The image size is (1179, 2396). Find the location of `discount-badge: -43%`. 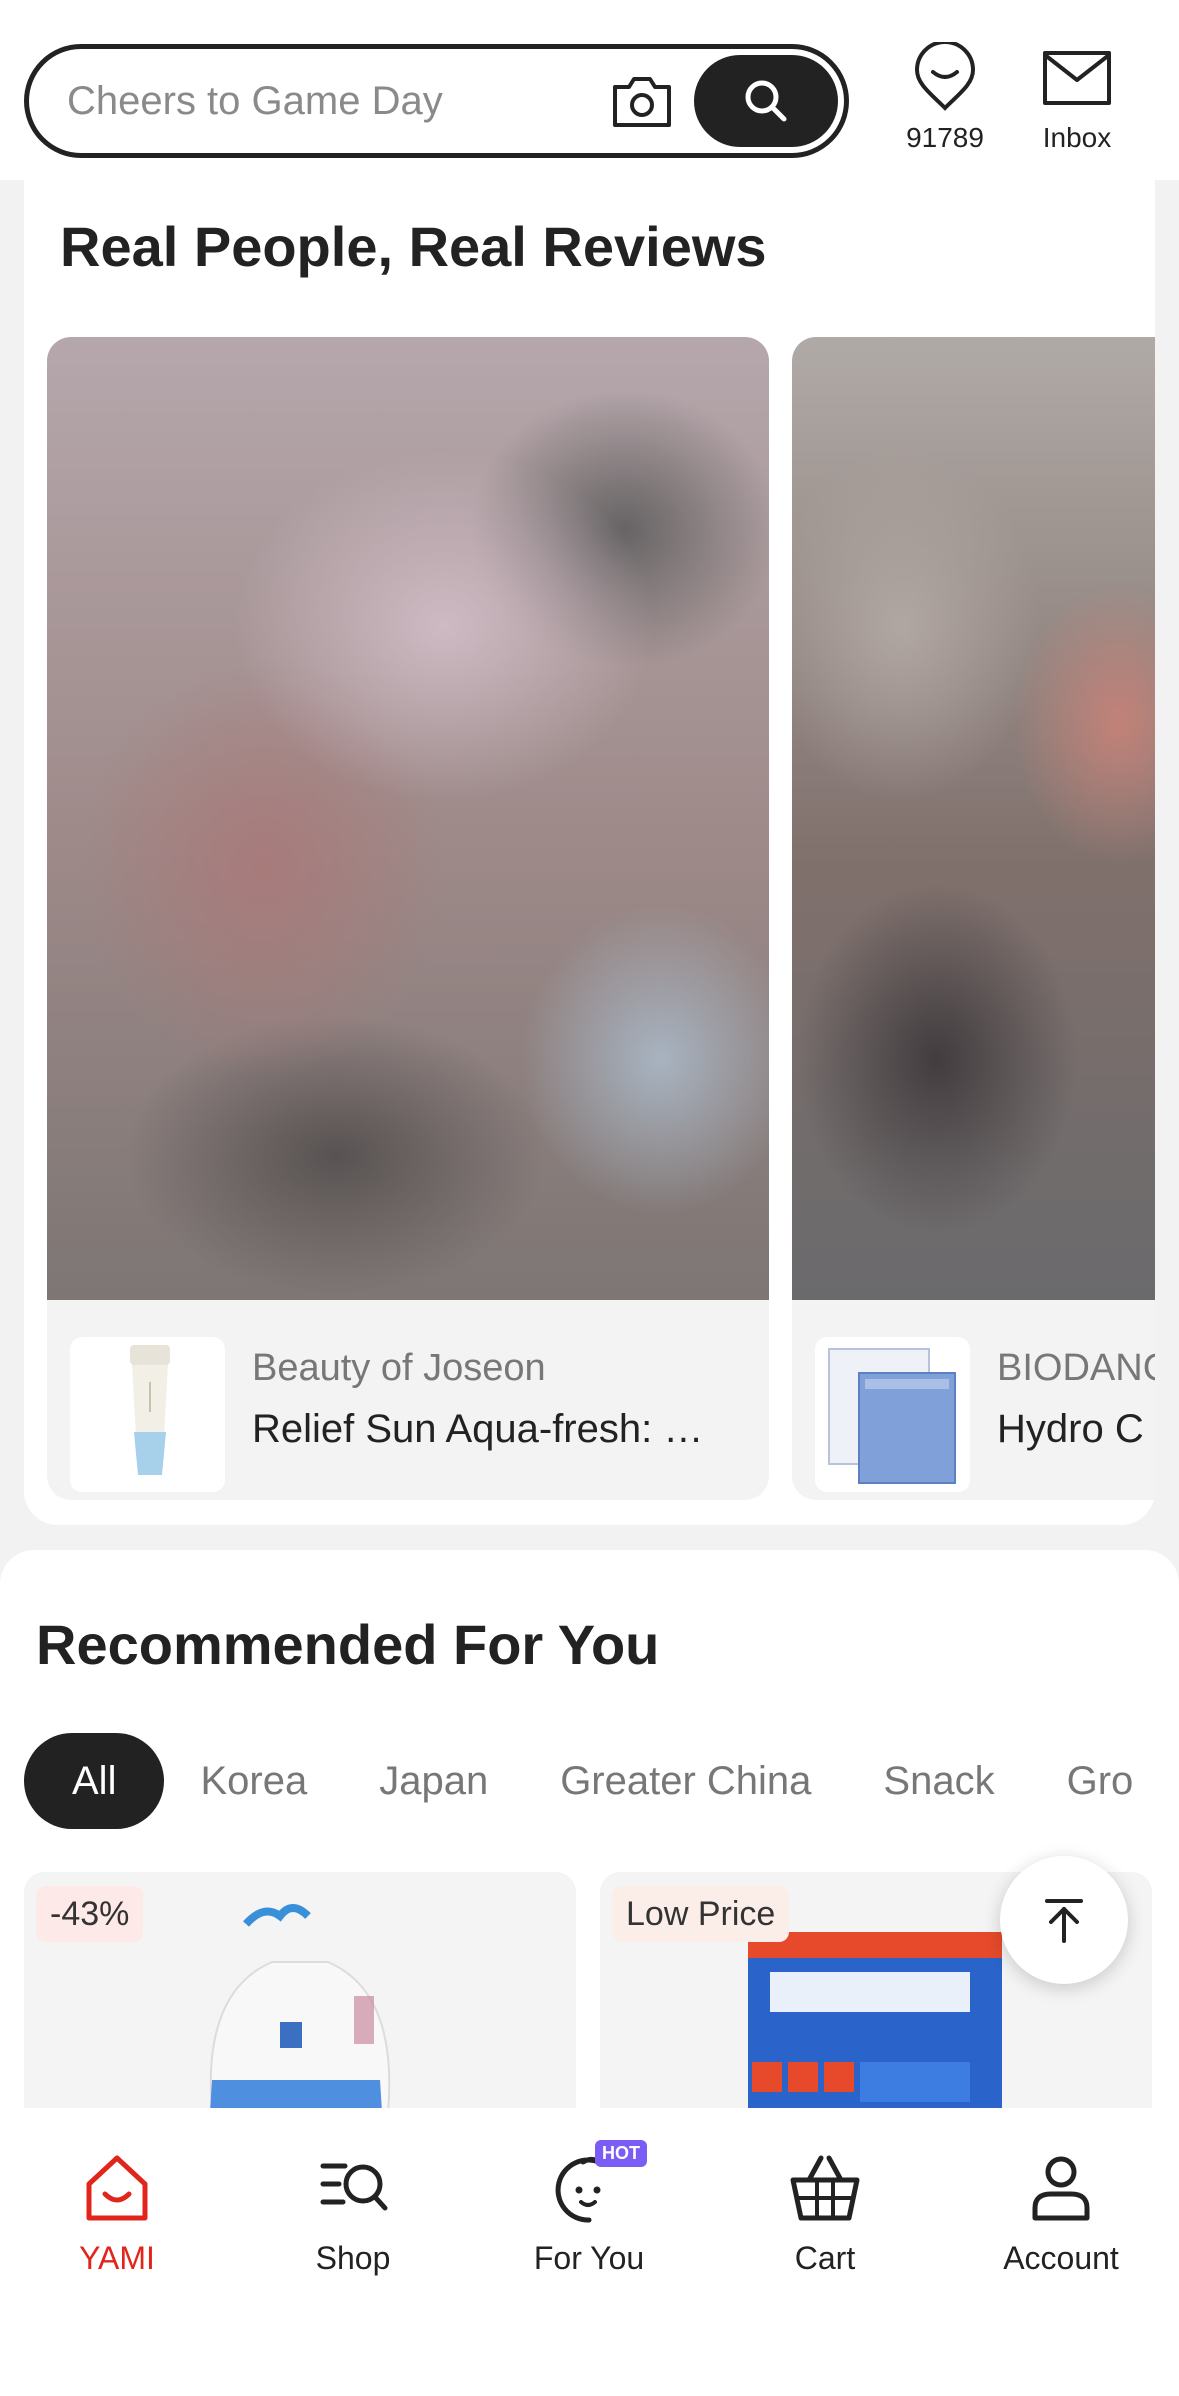

discount-badge: -43% is located at coordinates (90, 1914).